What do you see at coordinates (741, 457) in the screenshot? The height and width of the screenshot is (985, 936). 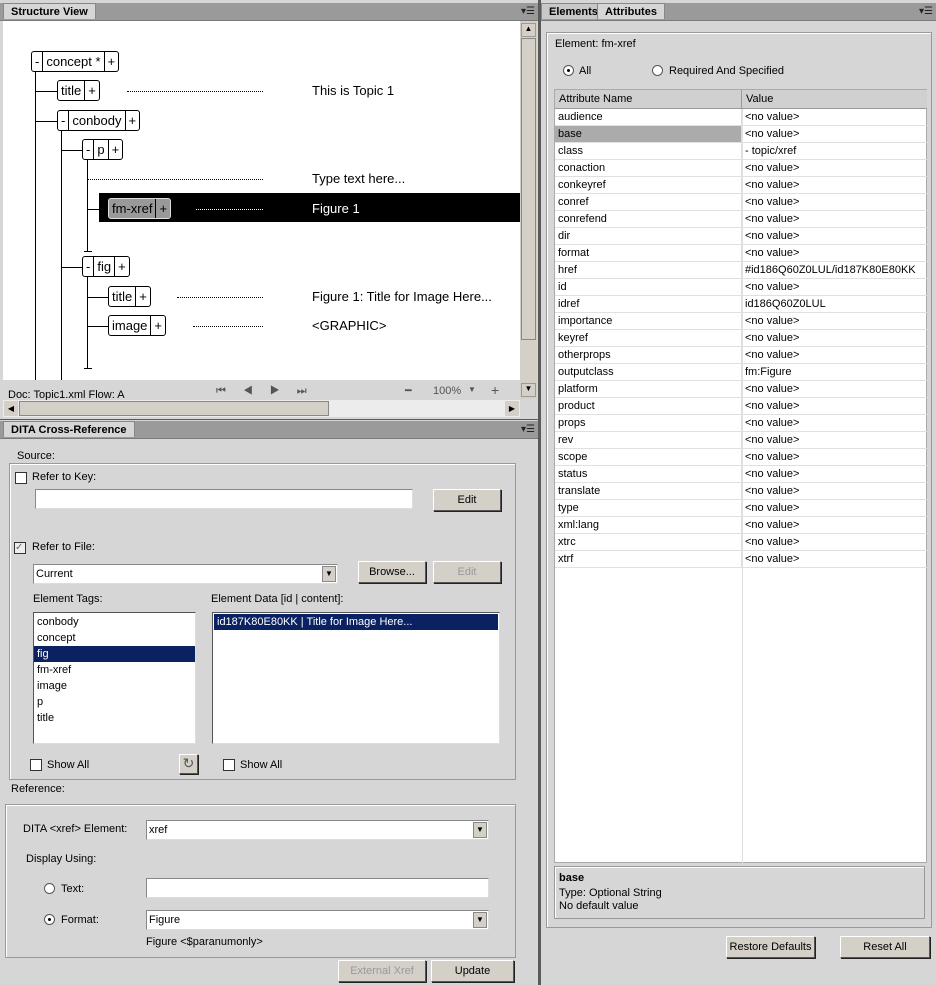 I see `table-row: scope <no value>` at bounding box center [741, 457].